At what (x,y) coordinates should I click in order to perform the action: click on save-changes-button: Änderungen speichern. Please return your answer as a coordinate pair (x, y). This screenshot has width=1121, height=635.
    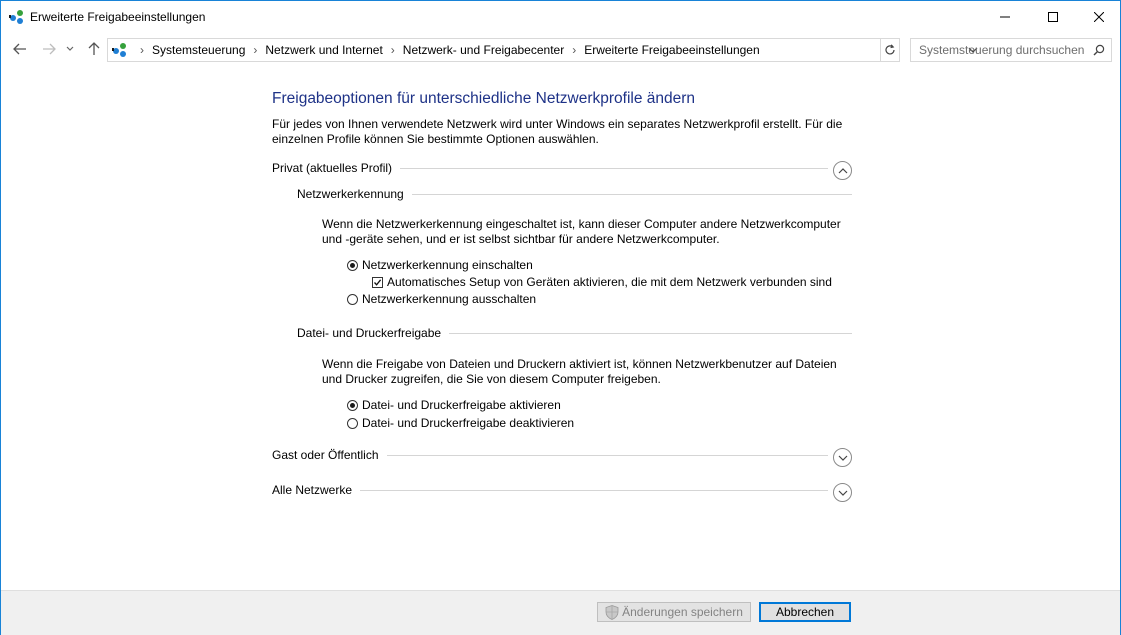
    Looking at the image, I should click on (674, 612).